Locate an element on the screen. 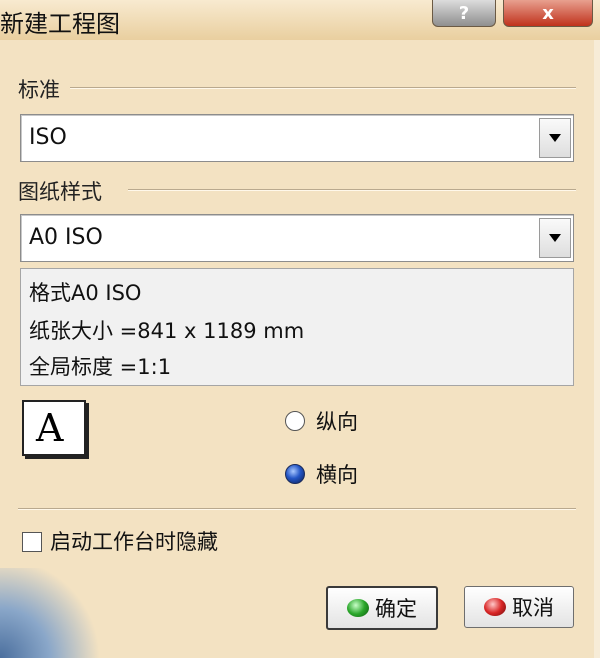  standard-select: ISO is located at coordinates (297, 138).